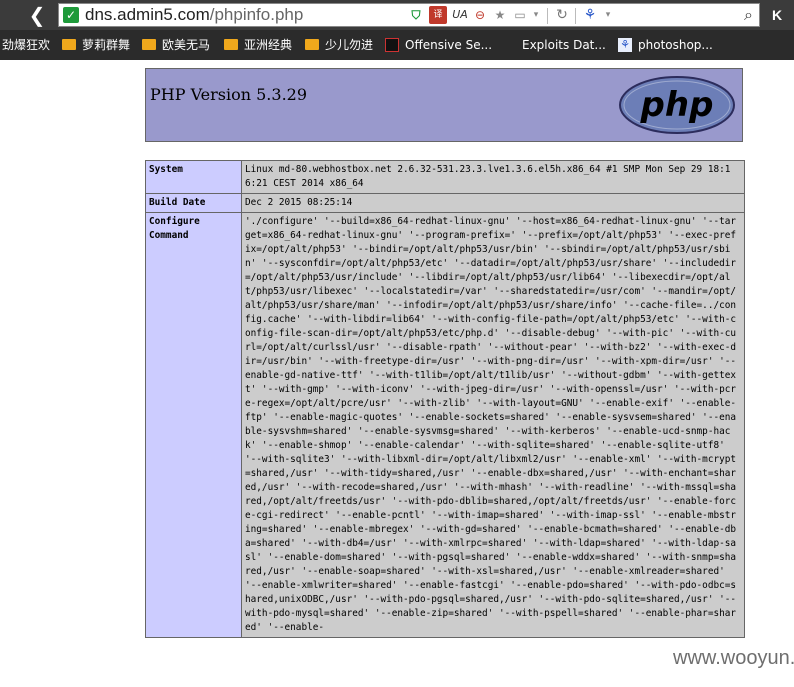 The height and width of the screenshot is (687, 794). I want to click on row-label: Configure Command, so click(193, 425).